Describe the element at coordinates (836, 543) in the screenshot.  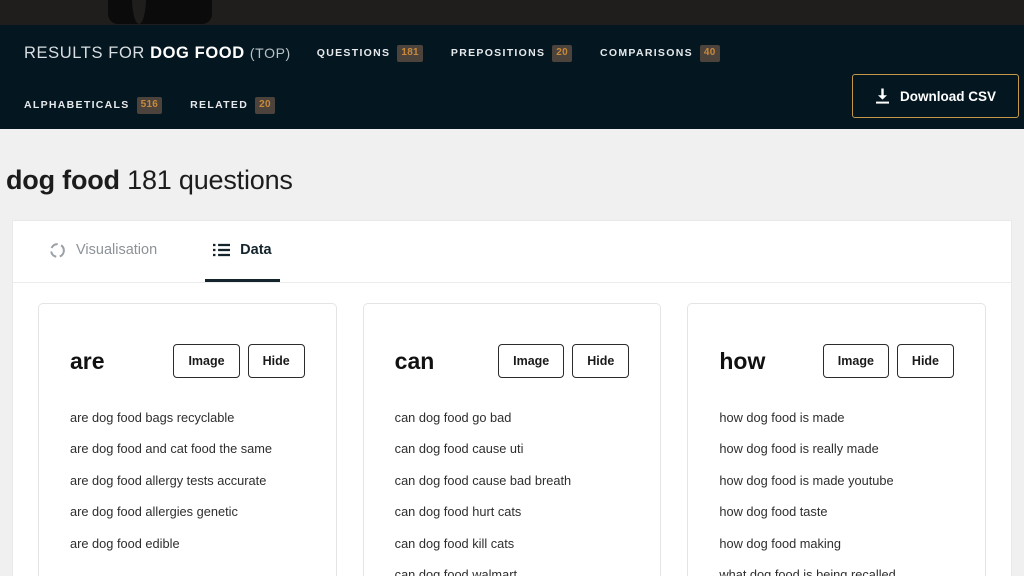
I see `list-item: how dog food making` at that location.